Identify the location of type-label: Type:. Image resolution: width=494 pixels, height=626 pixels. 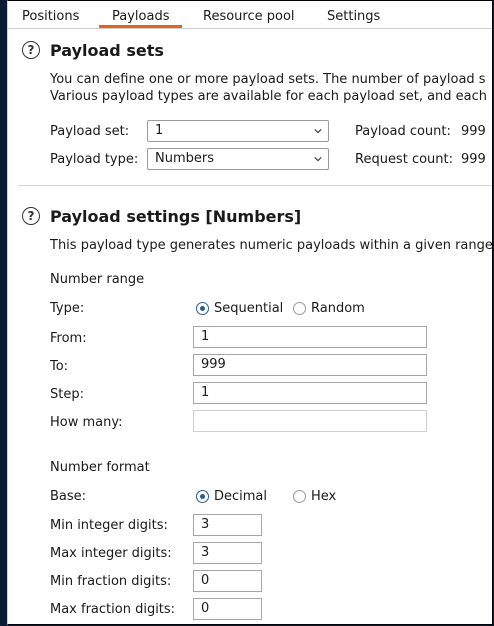
(67, 308).